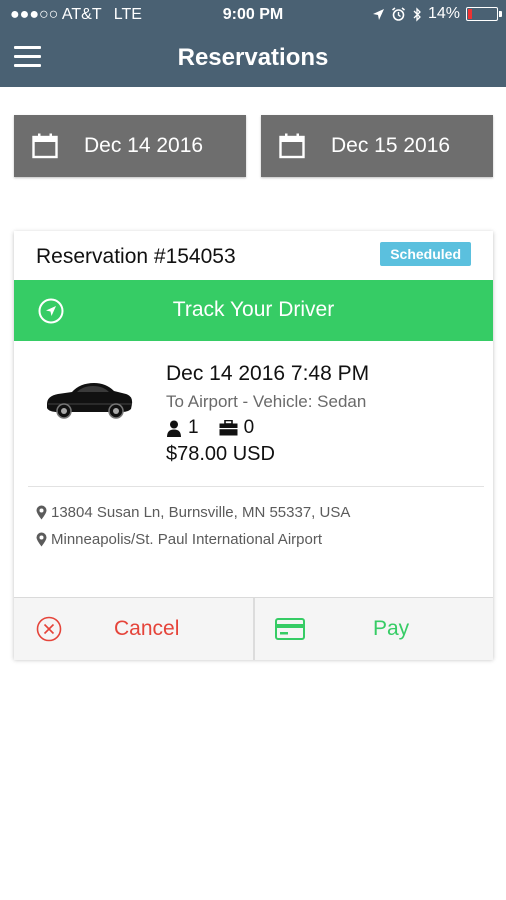 This screenshot has width=506, height=900. What do you see at coordinates (256, 486) in the screenshot?
I see `divider` at bounding box center [256, 486].